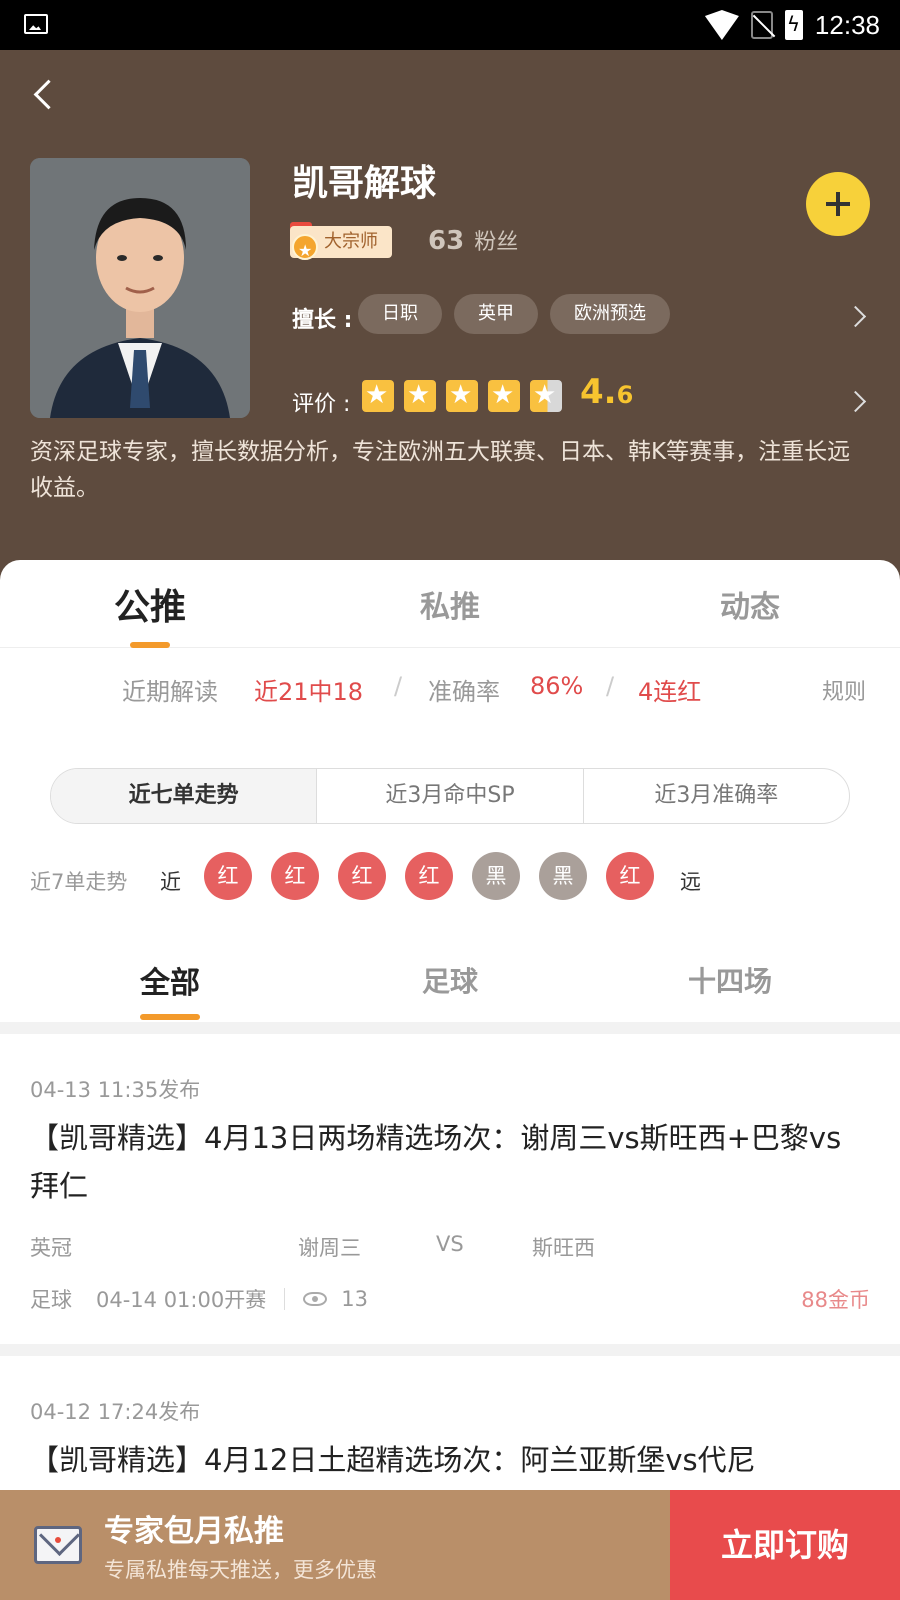 This screenshot has height=1600, width=900. Describe the element at coordinates (400, 314) in the screenshot. I see `skill-chip: 日职` at that location.